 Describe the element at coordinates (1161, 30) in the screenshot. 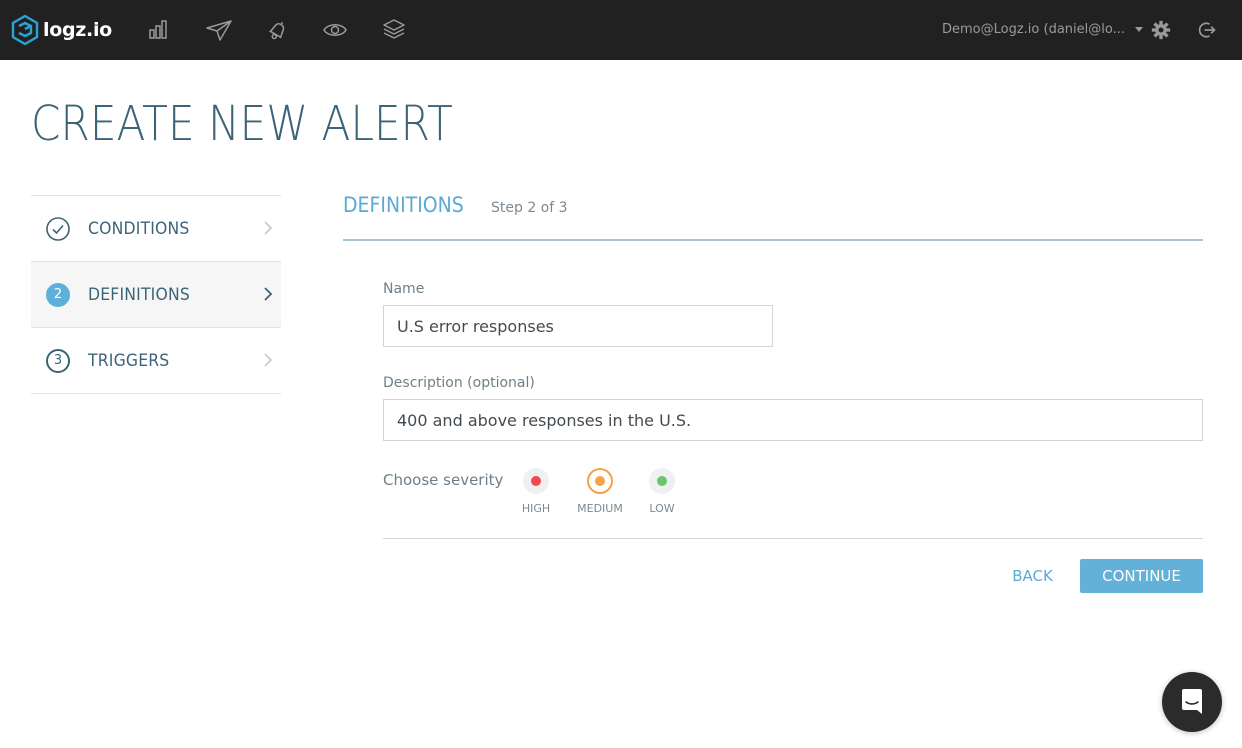

I see `gear-icon` at that location.